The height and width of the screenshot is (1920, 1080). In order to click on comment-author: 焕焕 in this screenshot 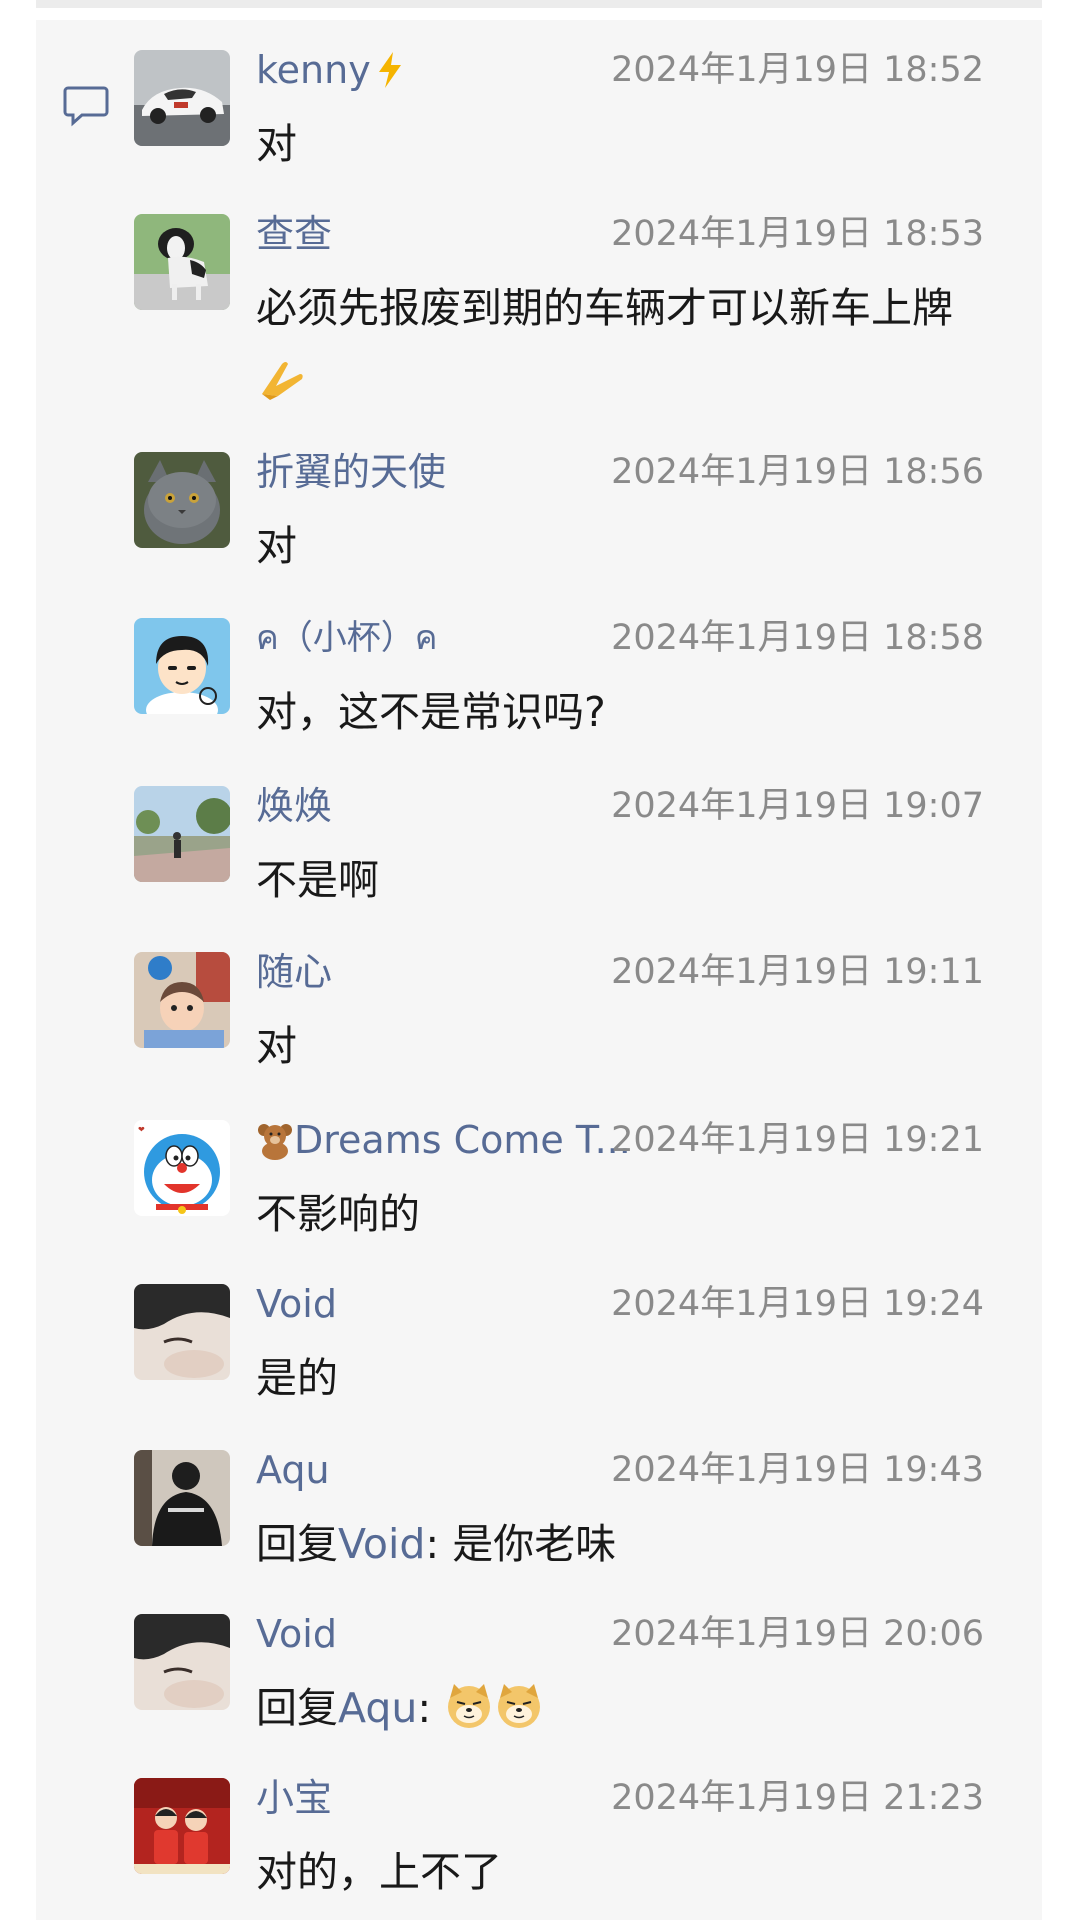, I will do `click(294, 806)`.